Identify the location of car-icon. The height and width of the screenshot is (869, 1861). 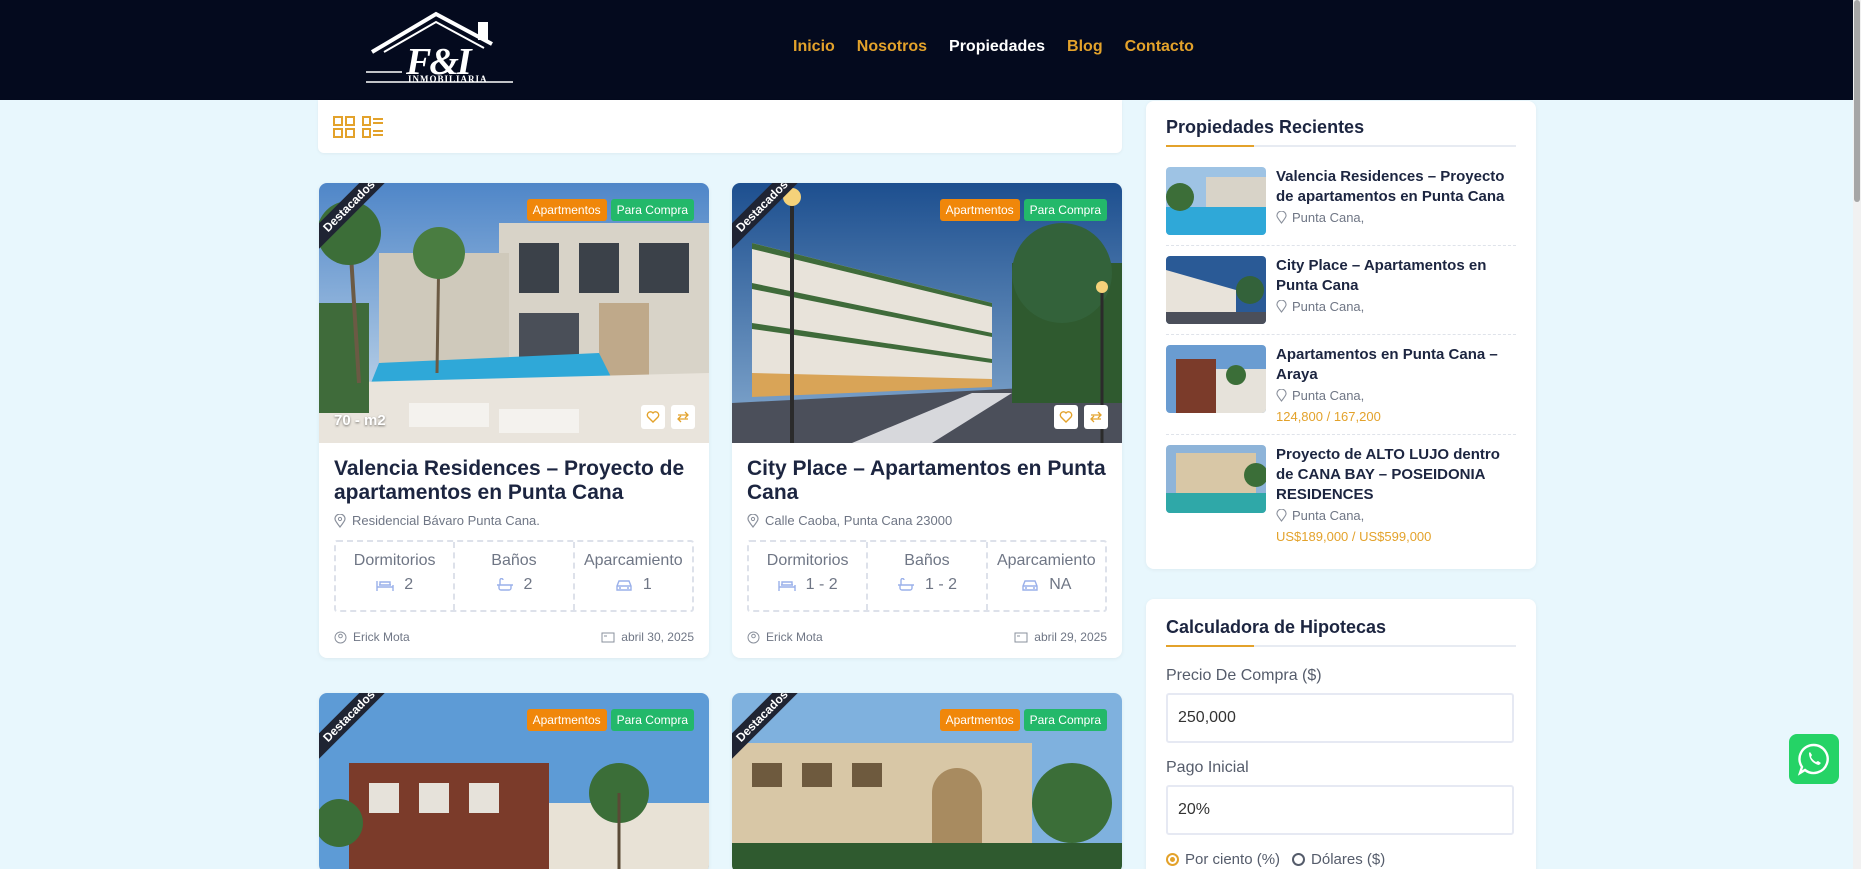
(624, 585).